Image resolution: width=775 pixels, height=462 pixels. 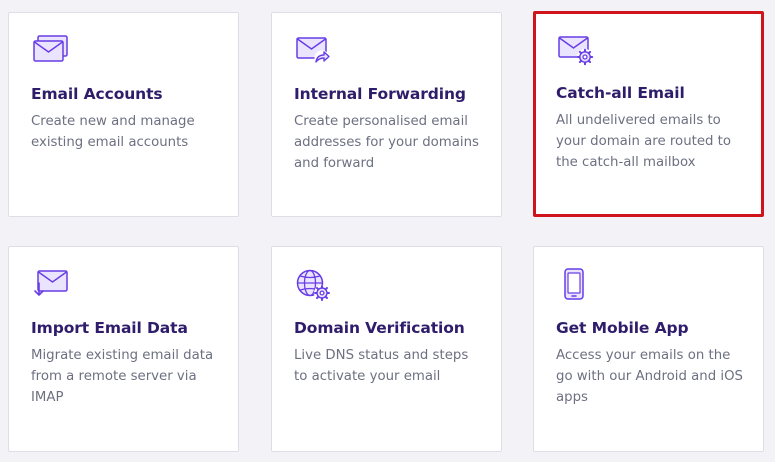 What do you see at coordinates (109, 328) in the screenshot?
I see `card-title: Import Email Data` at bounding box center [109, 328].